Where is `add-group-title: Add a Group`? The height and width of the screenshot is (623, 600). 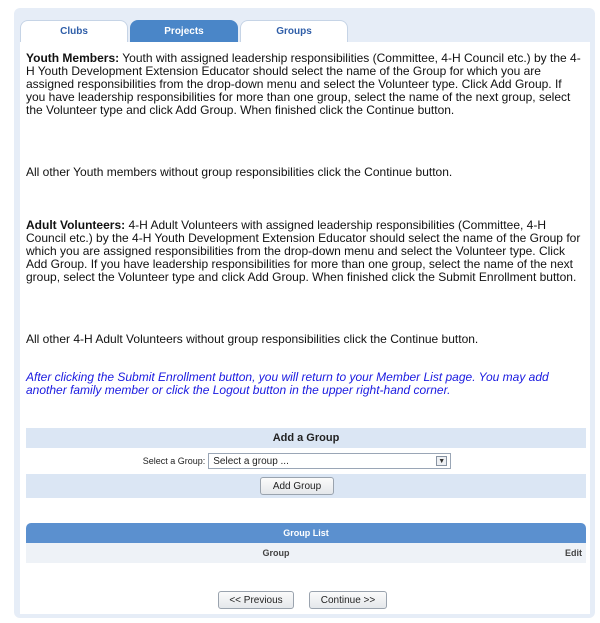 add-group-title: Add a Group is located at coordinates (306, 438).